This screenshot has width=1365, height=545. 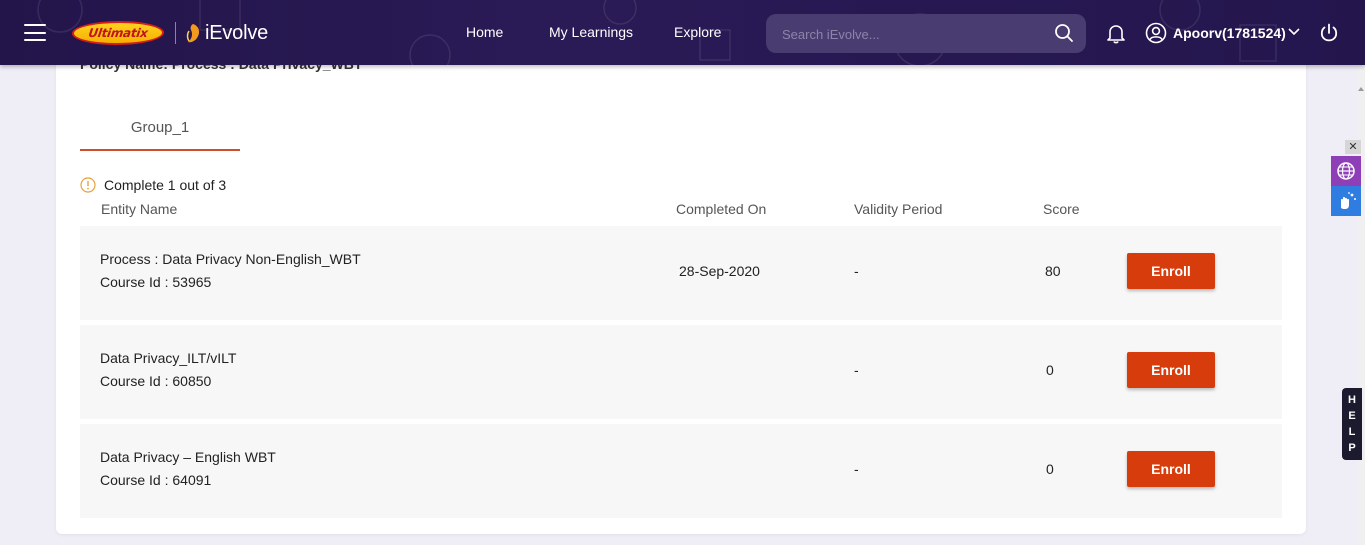 I want to click on nav-my-learnings: My Learnings, so click(x=591, y=32).